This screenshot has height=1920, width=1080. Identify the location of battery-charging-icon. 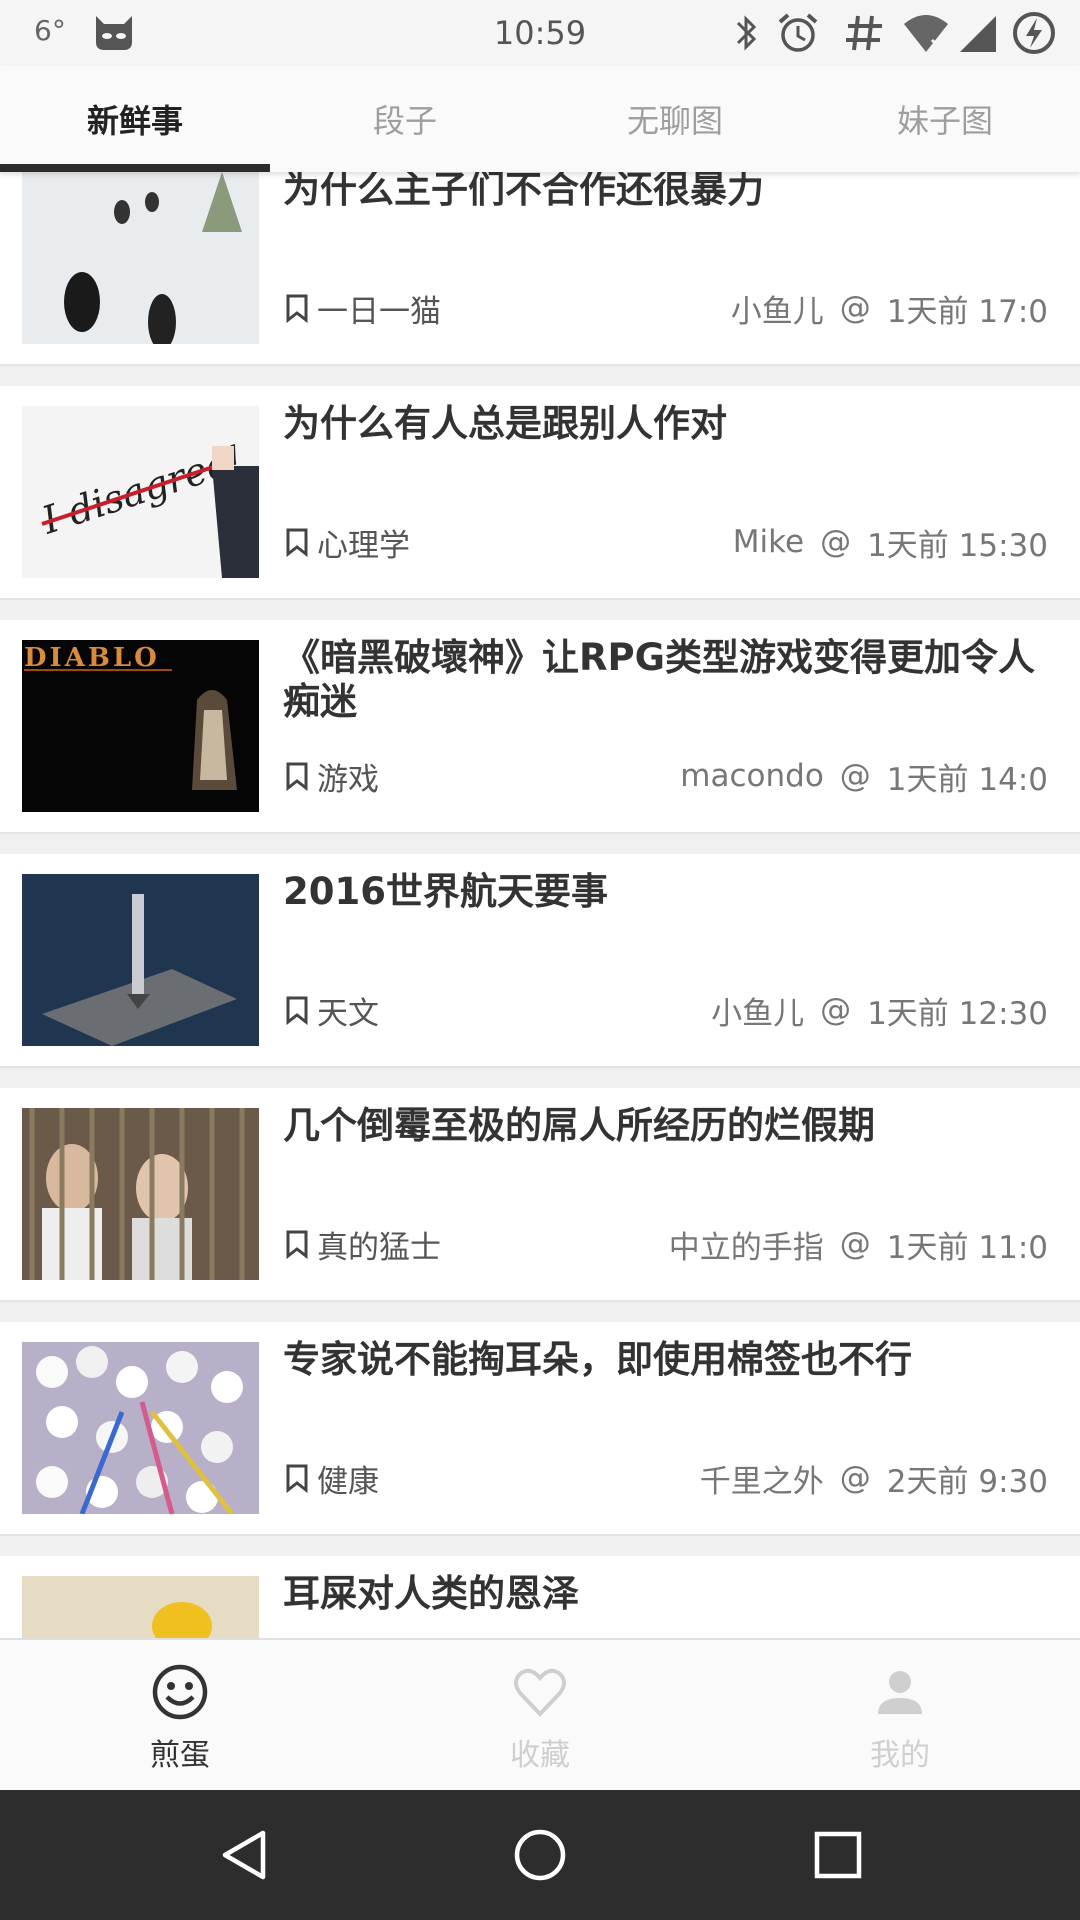
(1034, 33).